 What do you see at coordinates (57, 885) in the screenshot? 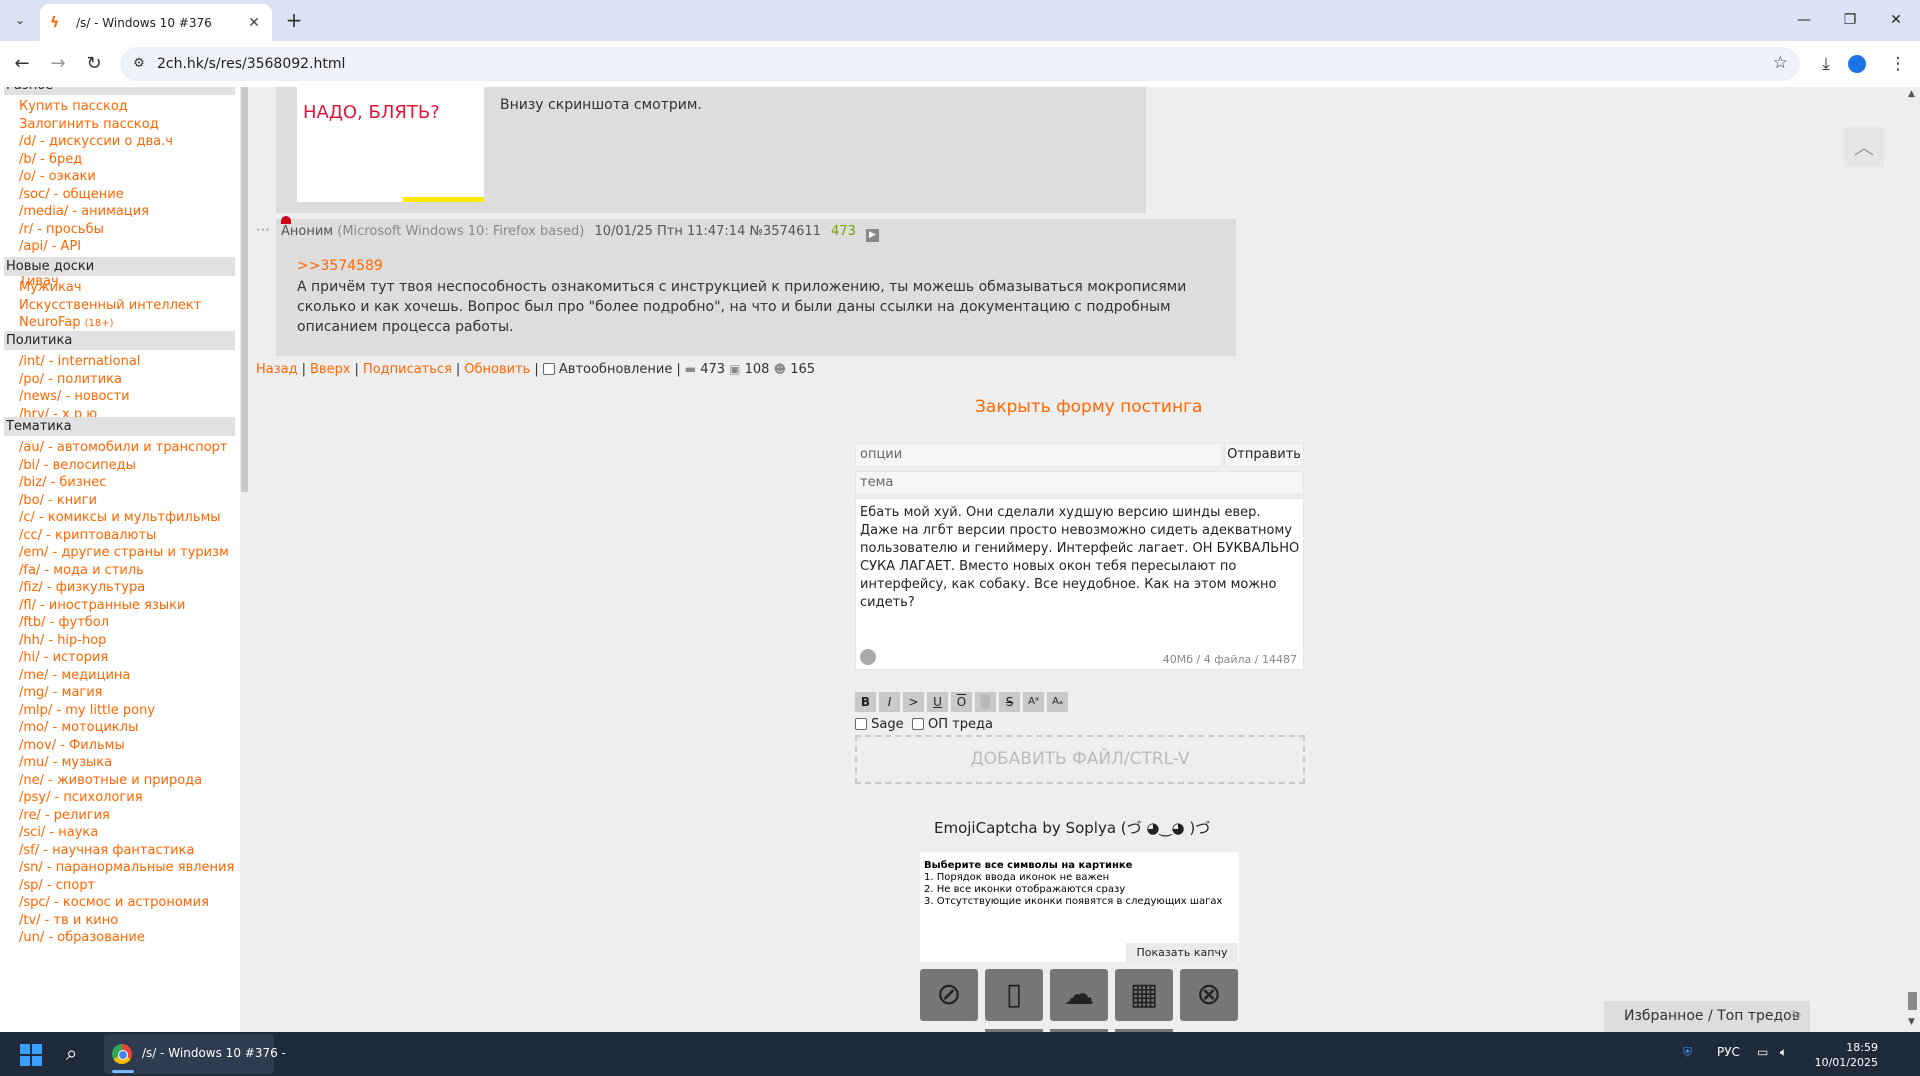
I see `sidebar-board-link: /sp/ - спорт` at bounding box center [57, 885].